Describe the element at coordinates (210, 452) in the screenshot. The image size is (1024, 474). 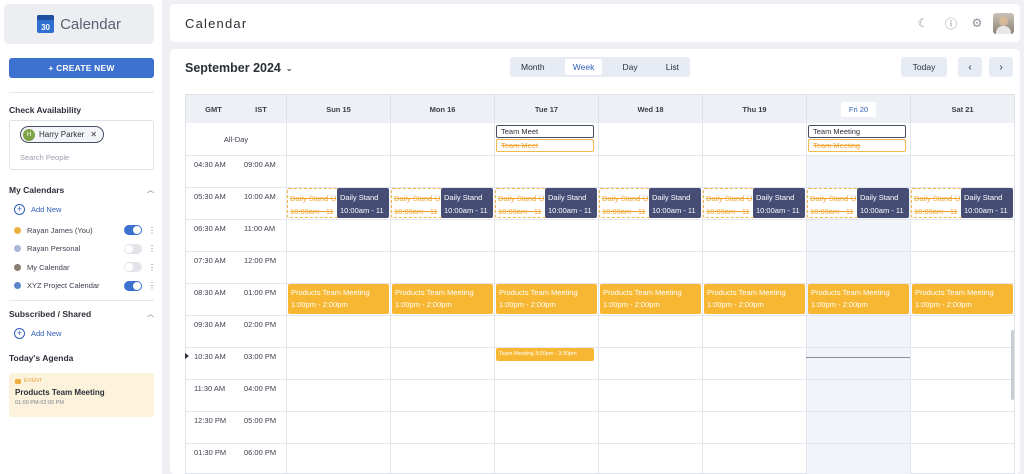
I see `time-label-gmt: 01:30 PM` at that location.